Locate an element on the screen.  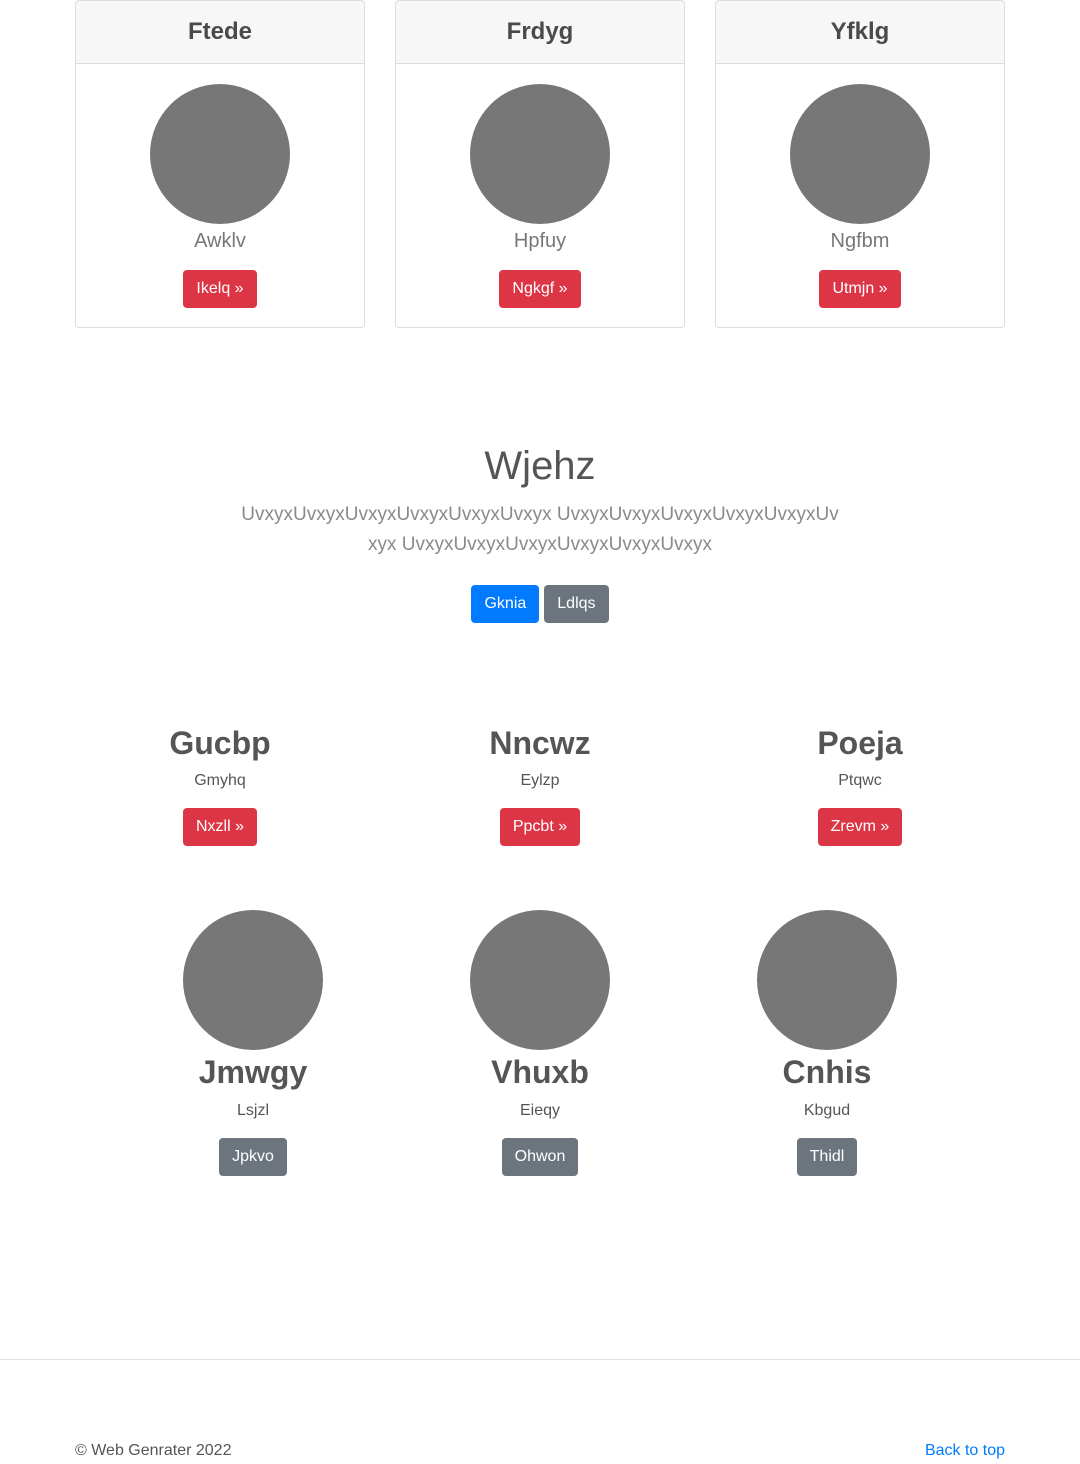
feature-subtitle: Eylzp is located at coordinates (540, 780).